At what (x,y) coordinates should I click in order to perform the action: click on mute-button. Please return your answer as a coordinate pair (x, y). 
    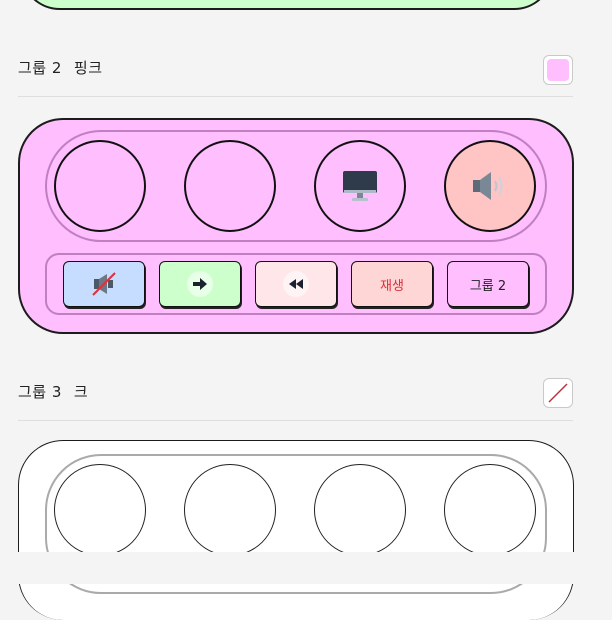
    Looking at the image, I should click on (104, 284).